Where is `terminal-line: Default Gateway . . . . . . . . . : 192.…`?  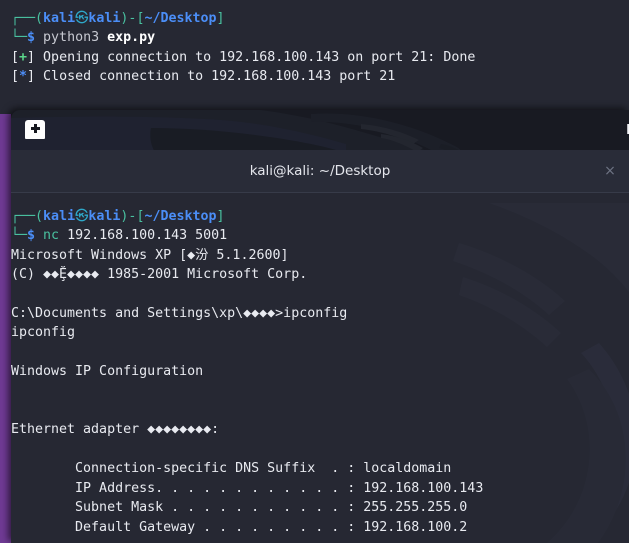 terminal-line: Default Gateway . . . . . . . . . : 192.… is located at coordinates (239, 527).